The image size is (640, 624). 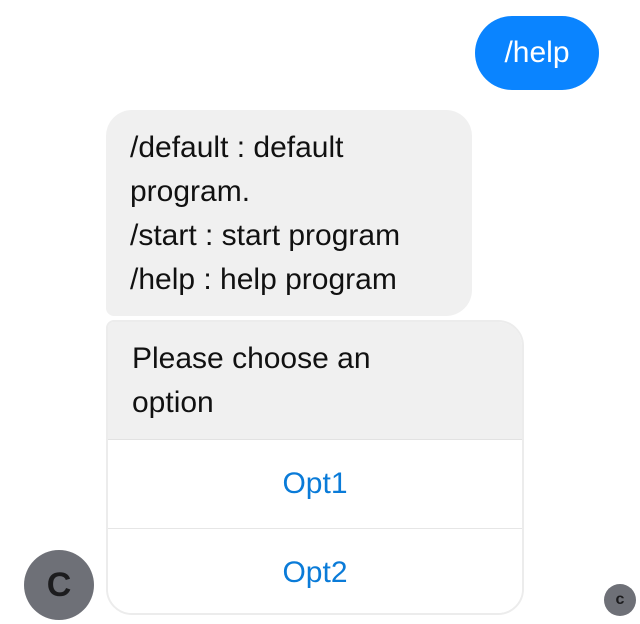 I want to click on prompt-line: Please choose an, so click(x=251, y=358).